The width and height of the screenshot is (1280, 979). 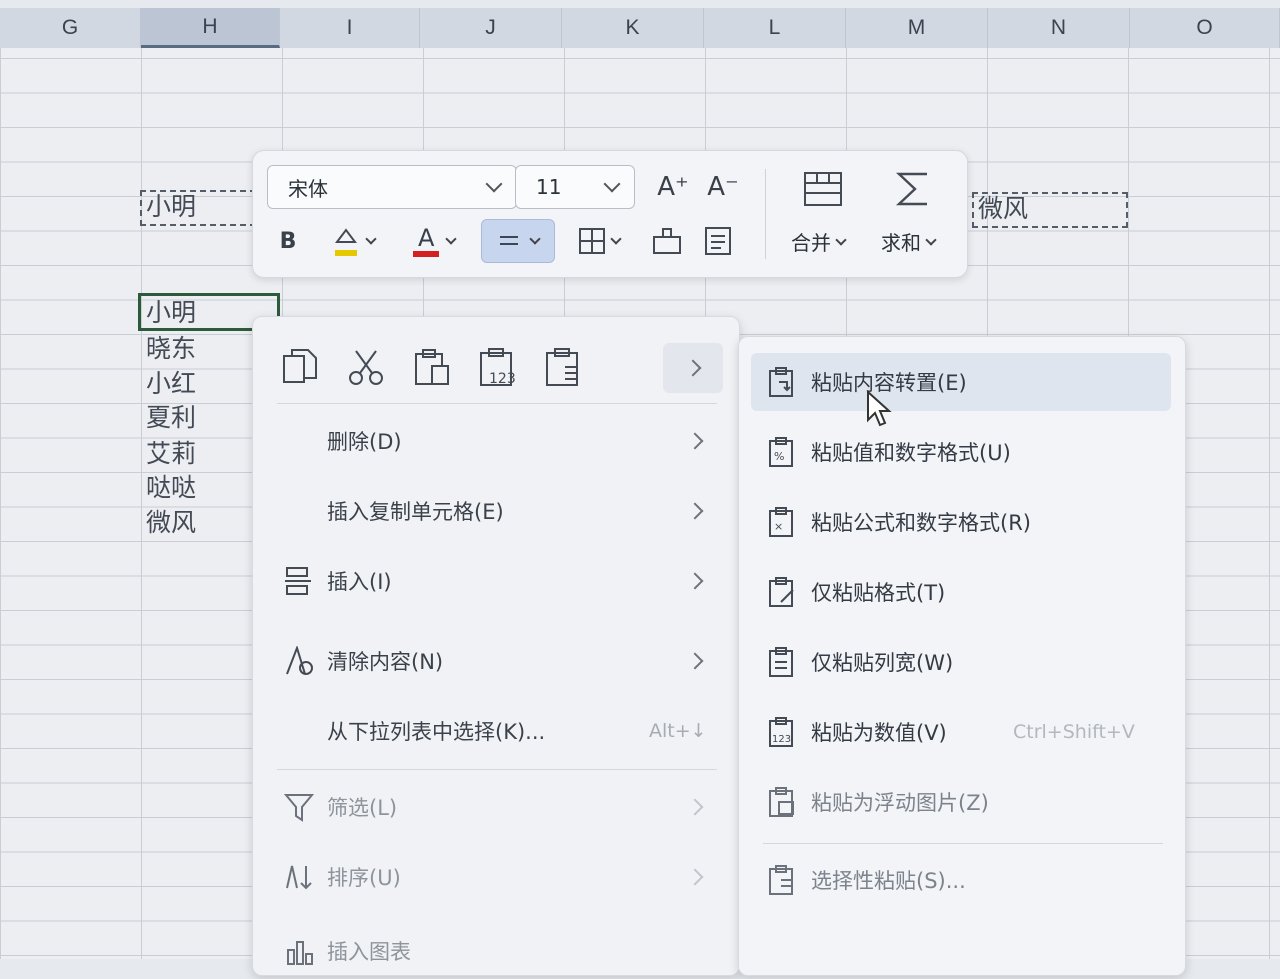 I want to click on submenu-item-paste-values-number-format: % 粘贴值和数字格式(U), so click(x=961, y=452).